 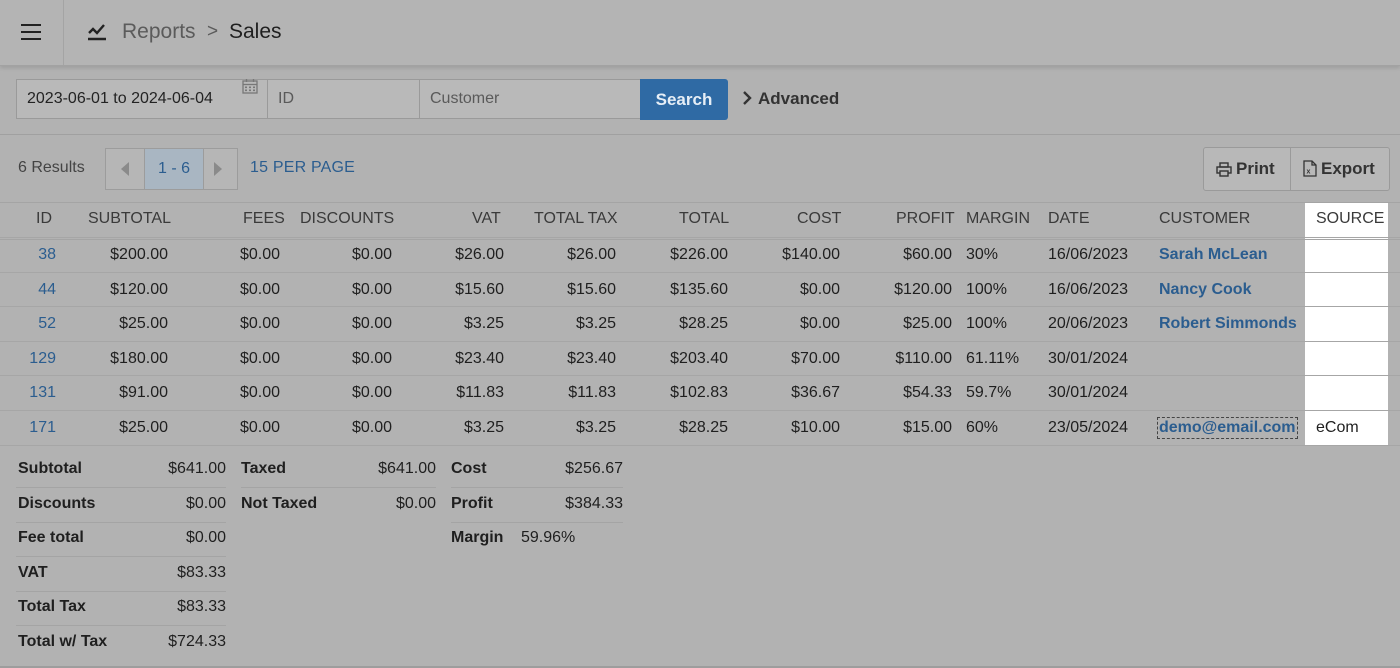 What do you see at coordinates (47, 290) in the screenshot?
I see `cell-id: 44` at bounding box center [47, 290].